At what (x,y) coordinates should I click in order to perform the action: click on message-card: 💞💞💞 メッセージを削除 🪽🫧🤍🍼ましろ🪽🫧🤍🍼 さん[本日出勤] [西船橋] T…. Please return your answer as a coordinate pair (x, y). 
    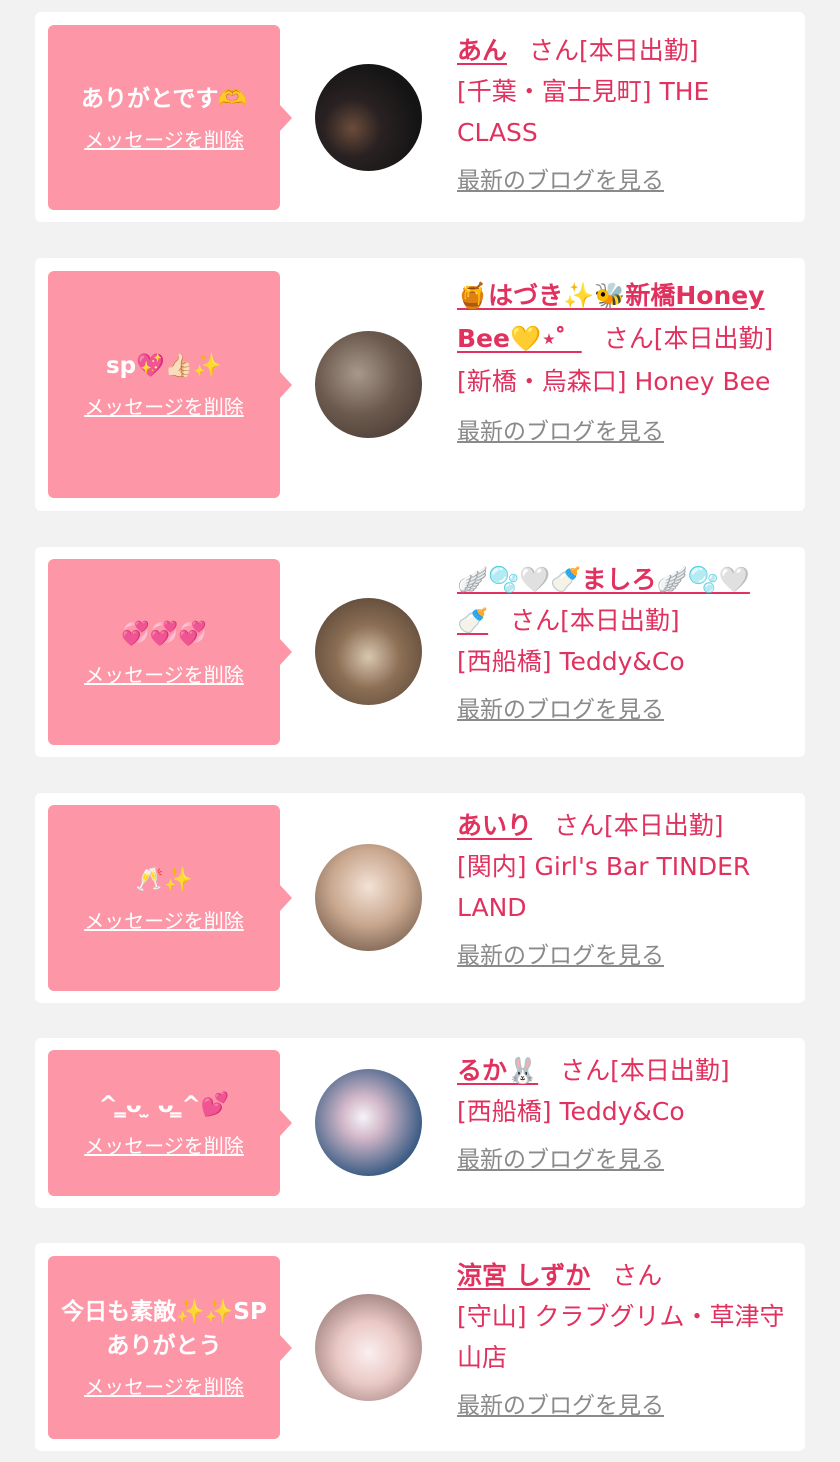
    Looking at the image, I should click on (420, 652).